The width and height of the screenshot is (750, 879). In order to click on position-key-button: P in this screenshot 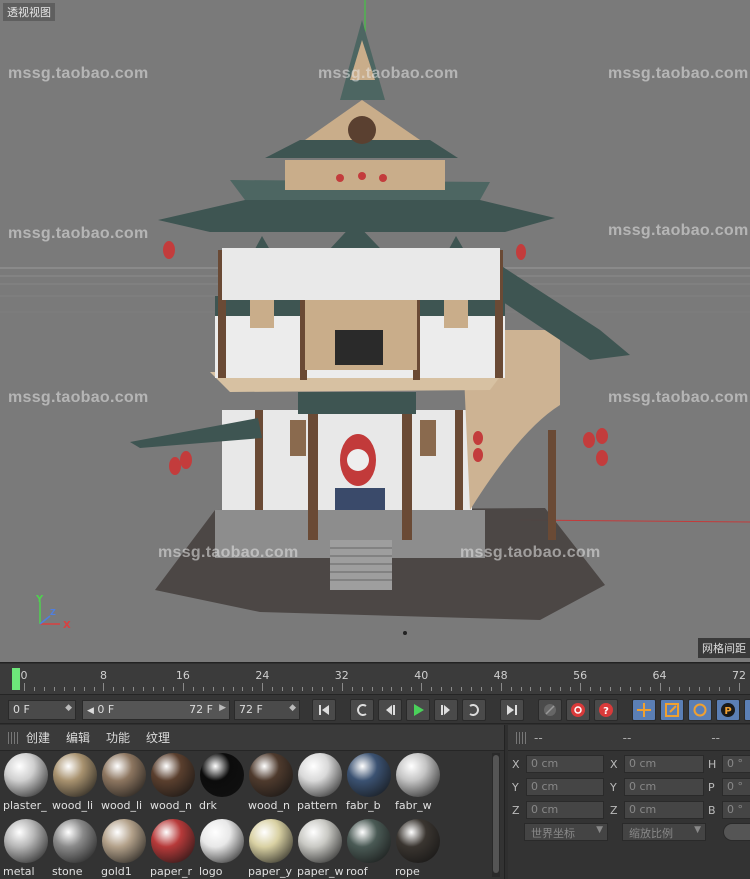, I will do `click(728, 710)`.